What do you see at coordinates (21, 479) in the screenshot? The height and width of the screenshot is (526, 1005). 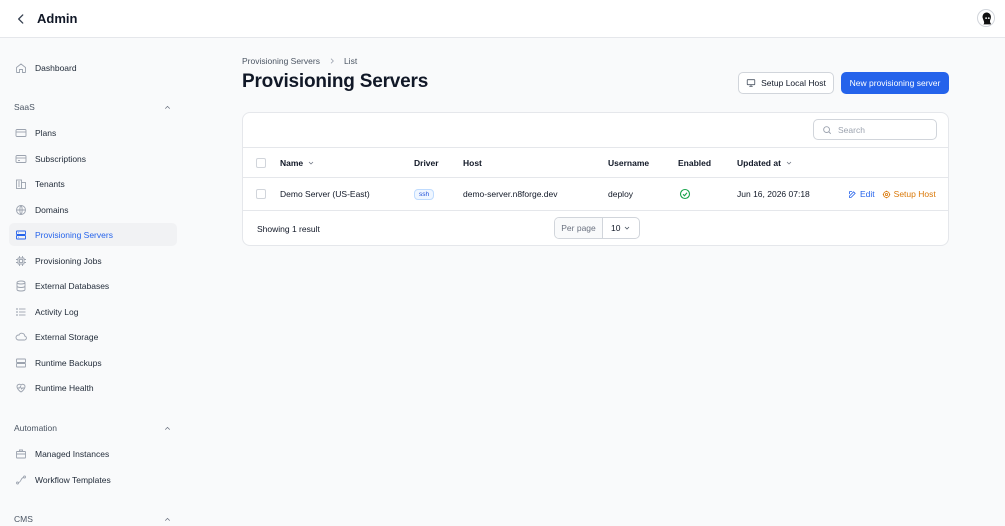 I see `workflow-icon` at bounding box center [21, 479].